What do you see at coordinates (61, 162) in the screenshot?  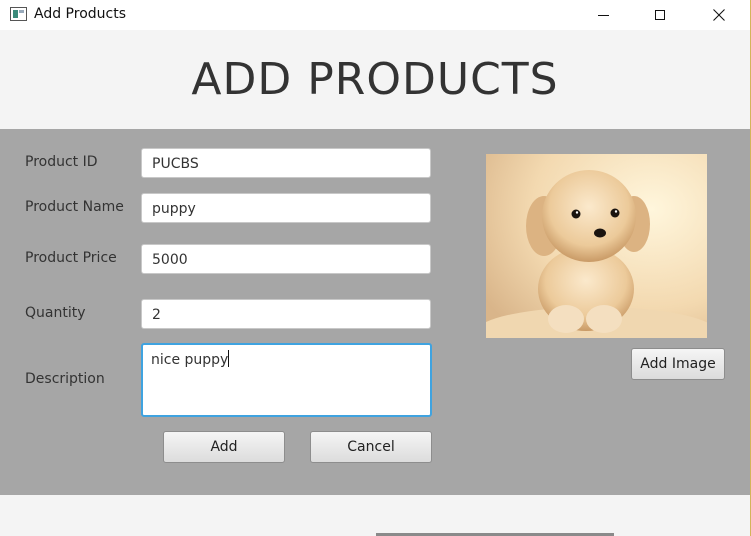 I see `product-id-label: Product ID` at bounding box center [61, 162].